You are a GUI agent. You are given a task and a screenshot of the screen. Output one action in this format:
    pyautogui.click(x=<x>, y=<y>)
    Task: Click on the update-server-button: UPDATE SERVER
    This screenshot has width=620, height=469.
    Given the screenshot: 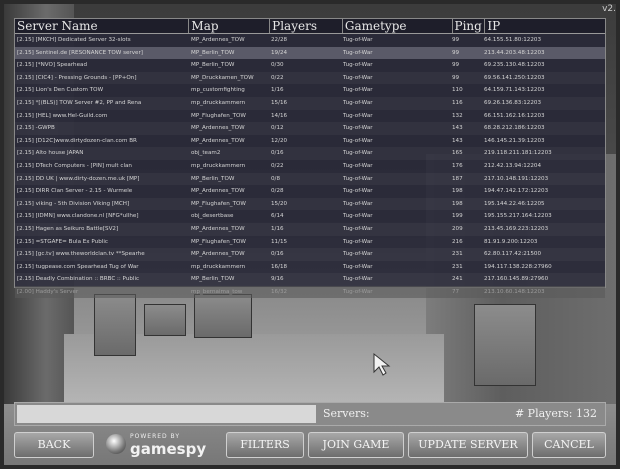 What is the action you would take?
    pyautogui.click(x=468, y=445)
    